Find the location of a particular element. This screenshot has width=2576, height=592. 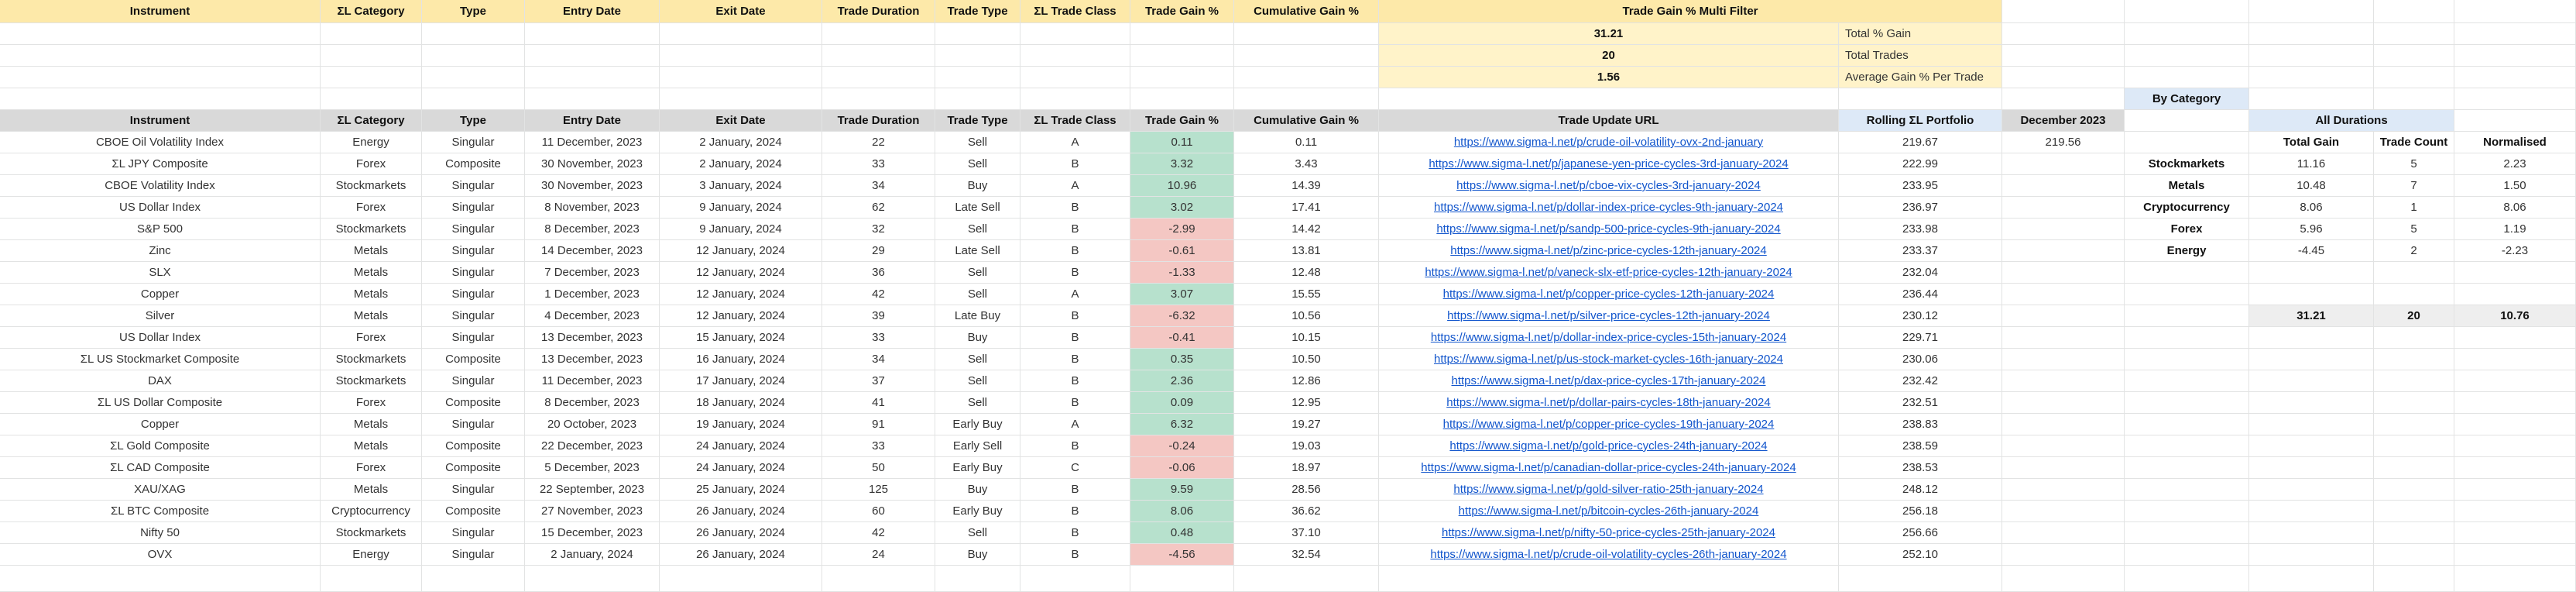

category-name: Stockmarkets is located at coordinates (2187, 164).